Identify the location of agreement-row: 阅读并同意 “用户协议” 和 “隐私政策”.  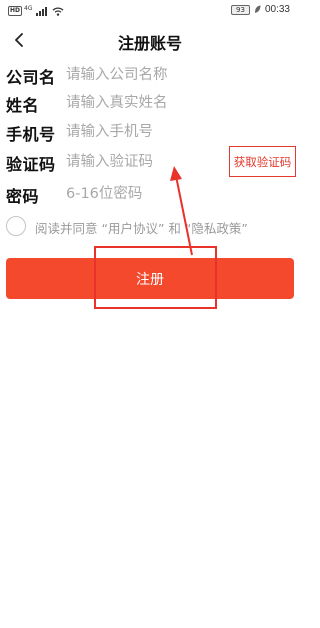
(151, 226).